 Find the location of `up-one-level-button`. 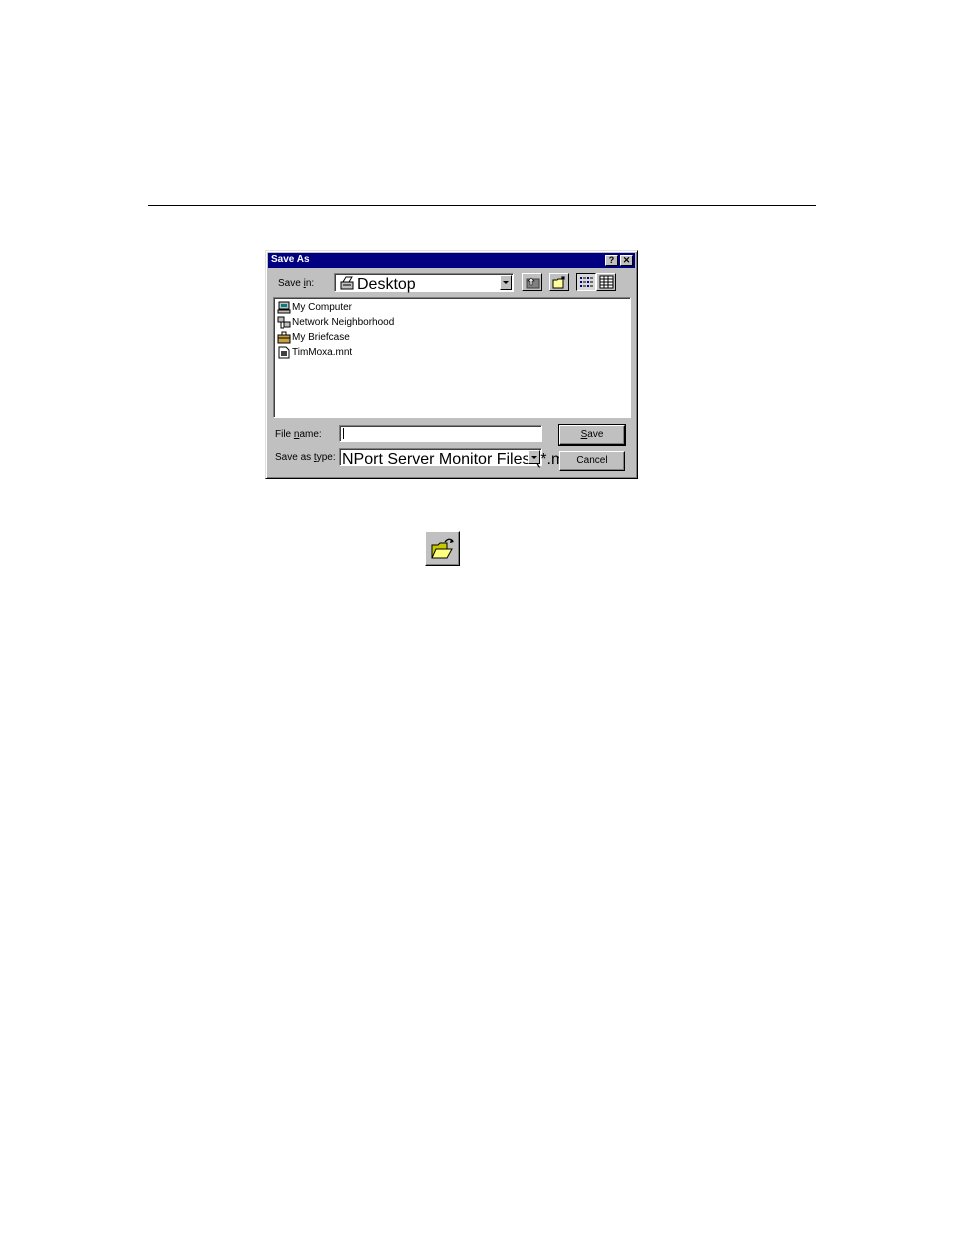

up-one-level-button is located at coordinates (532, 282).